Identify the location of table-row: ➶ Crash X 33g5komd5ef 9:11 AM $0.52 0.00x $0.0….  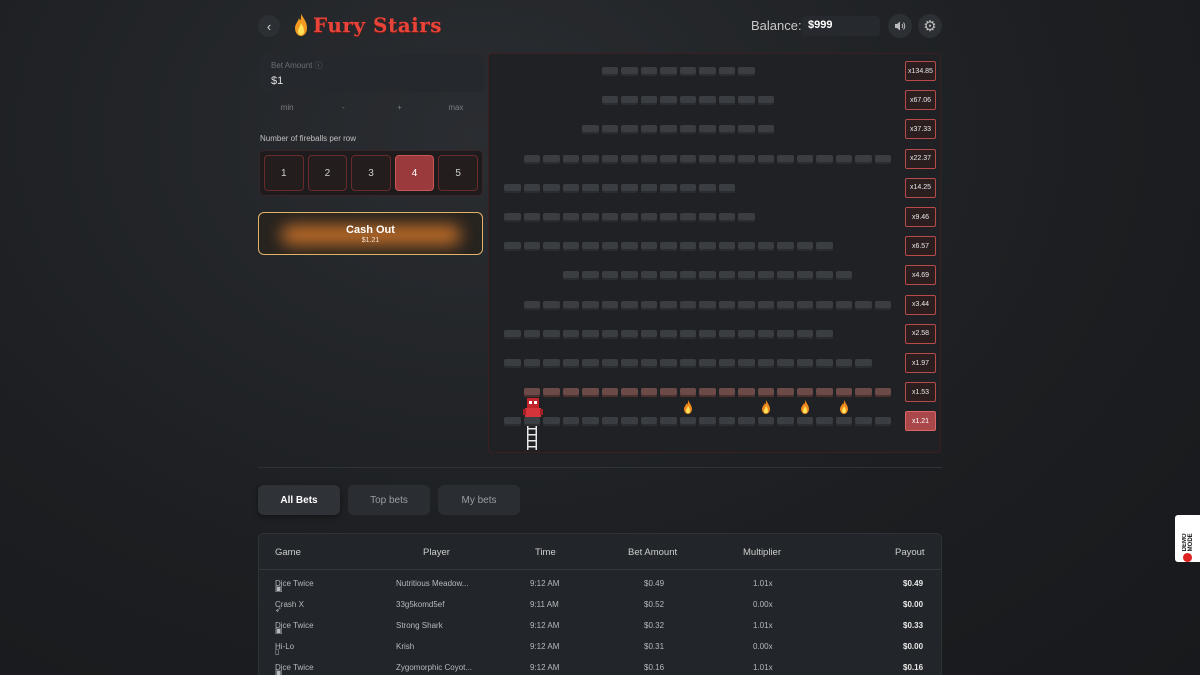
(600, 605).